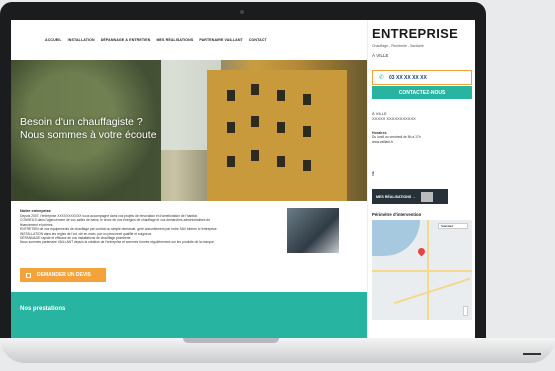  I want to click on document-icon, so click(28, 275).